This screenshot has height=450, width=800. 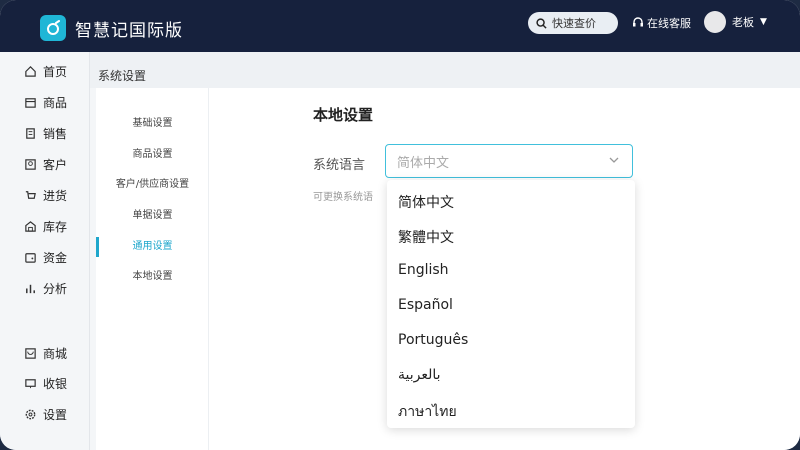 What do you see at coordinates (339, 165) in the screenshot?
I see `language-label: 系统语言` at bounding box center [339, 165].